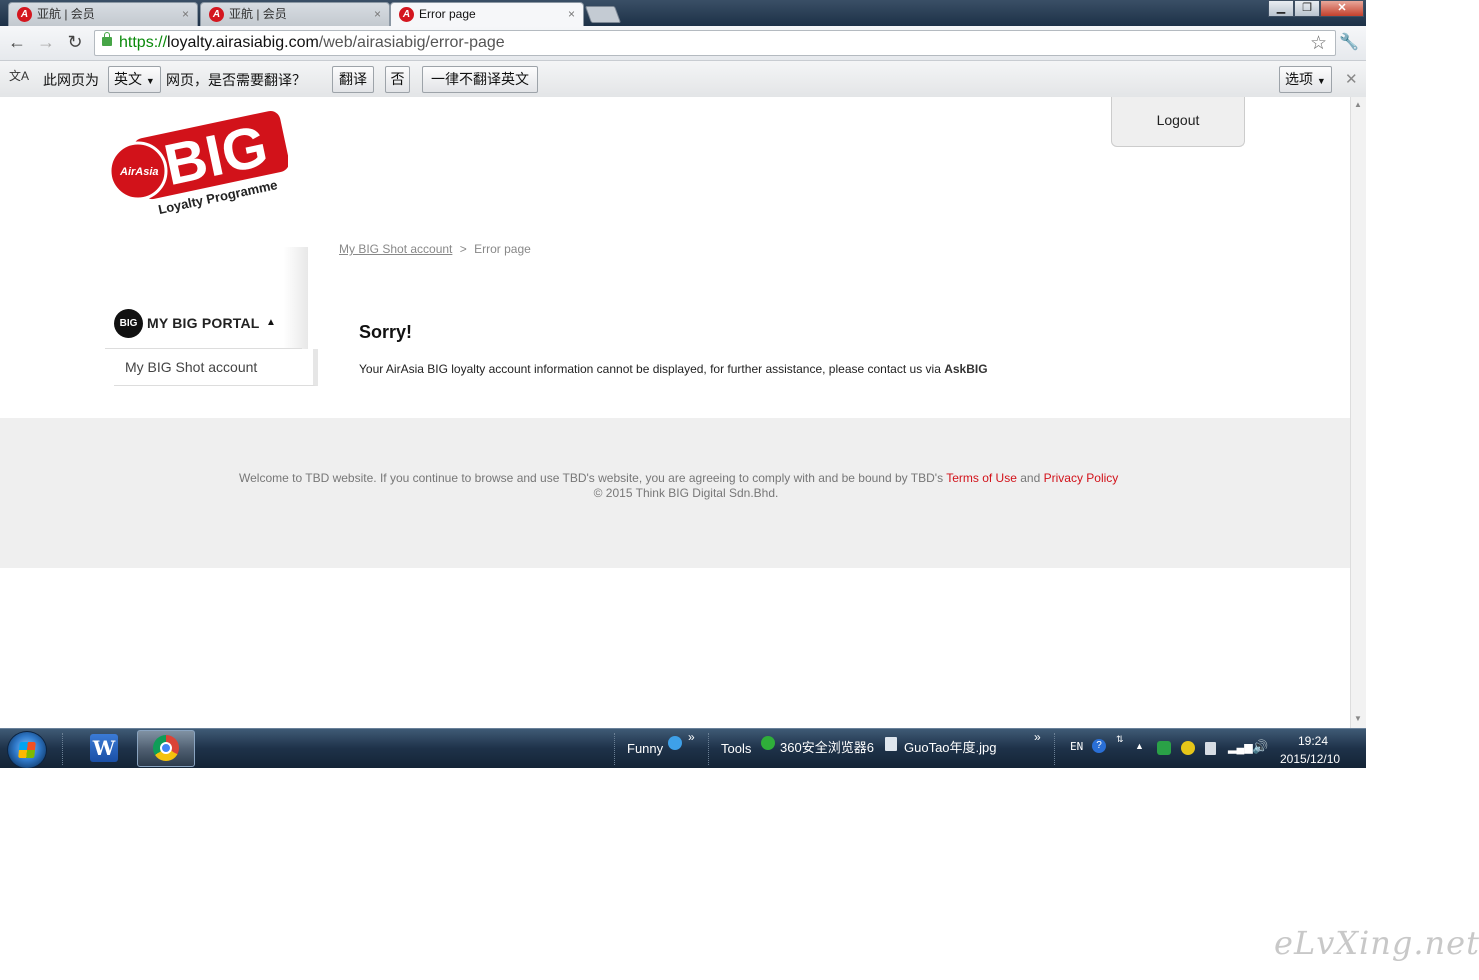 Image resolution: width=1479 pixels, height=980 pixels. Describe the element at coordinates (386, 332) in the screenshot. I see `error-title: Sorry!` at that location.